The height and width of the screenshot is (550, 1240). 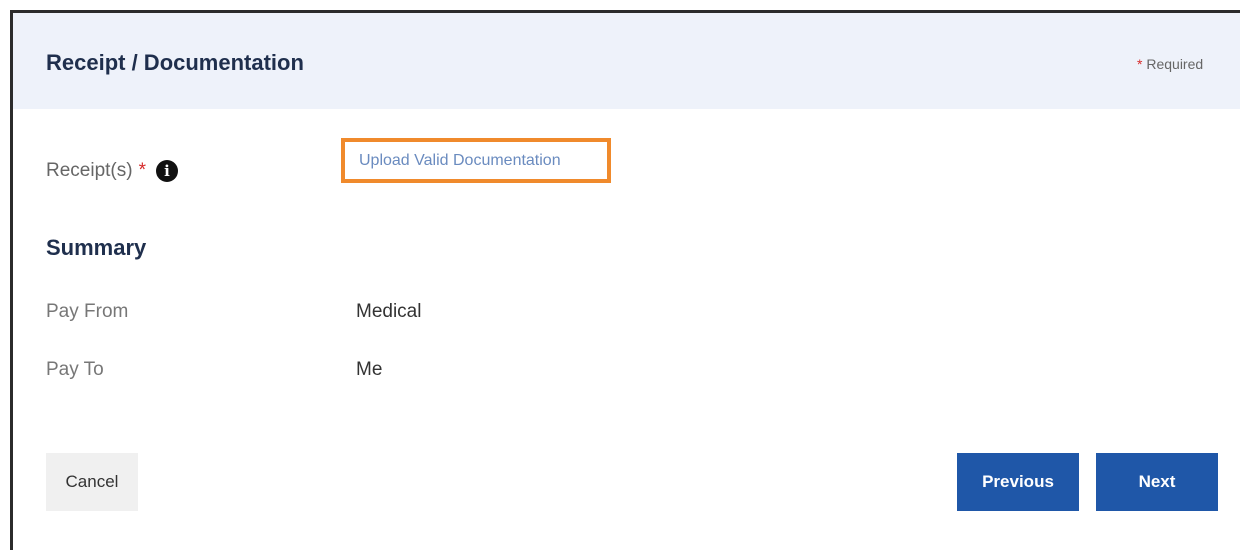 I want to click on info-icon-glyph: i, so click(x=167, y=170).